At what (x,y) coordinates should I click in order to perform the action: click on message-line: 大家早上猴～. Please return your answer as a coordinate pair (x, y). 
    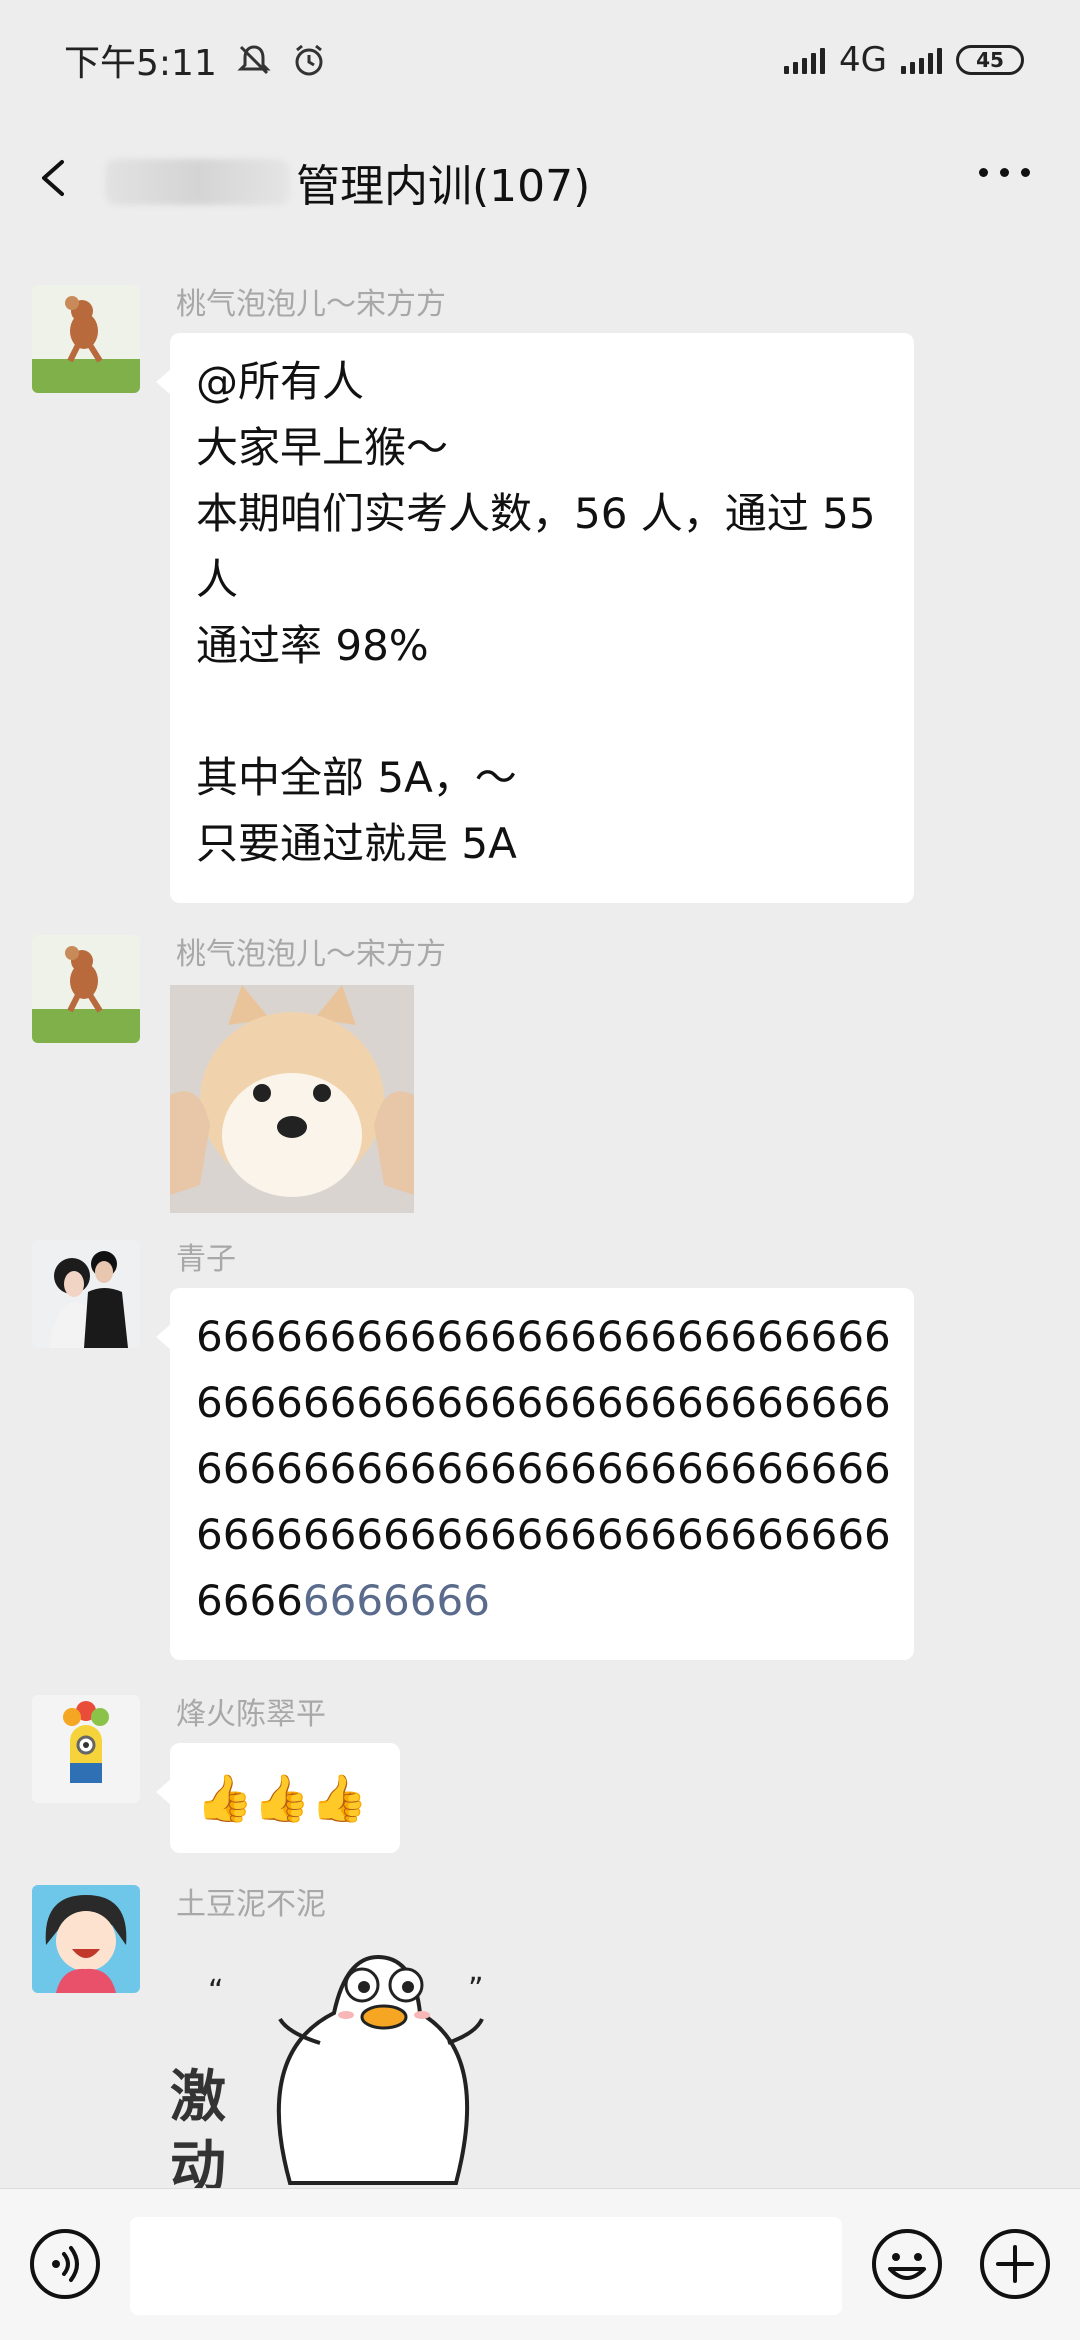
    Looking at the image, I should click on (322, 447).